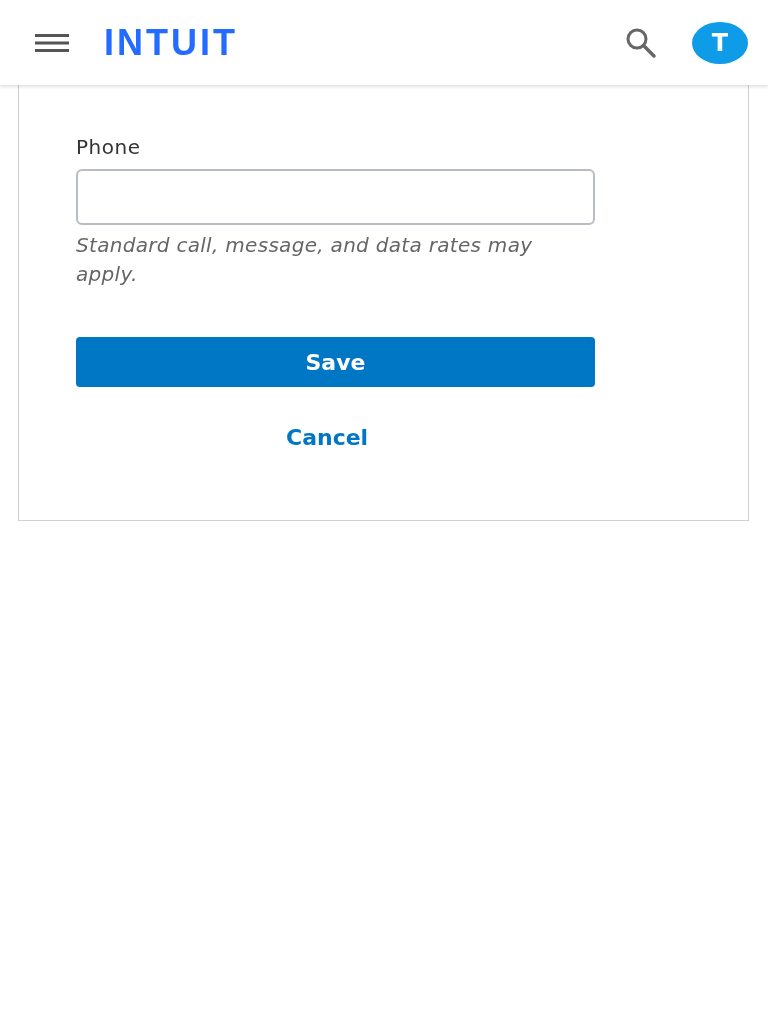  What do you see at coordinates (305, 260) in the screenshot?
I see `hint-text: Standard call, message, and data rates may apply.` at bounding box center [305, 260].